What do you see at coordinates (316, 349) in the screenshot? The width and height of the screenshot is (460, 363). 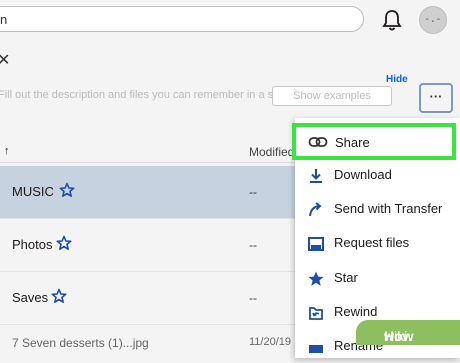 I see `rename-icon` at bounding box center [316, 349].